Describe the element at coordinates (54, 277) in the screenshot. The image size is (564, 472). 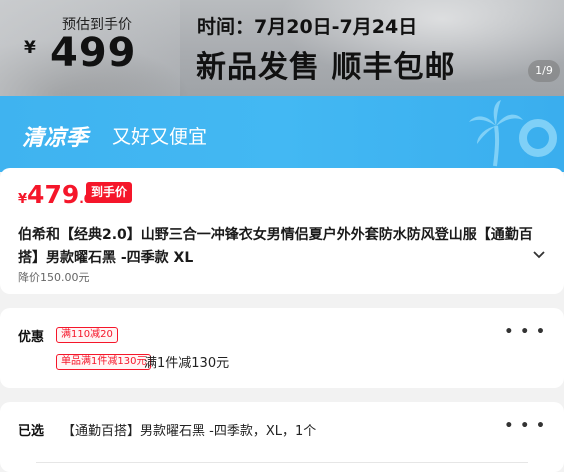
I see `price-drop-text: 降价150.00元` at that location.